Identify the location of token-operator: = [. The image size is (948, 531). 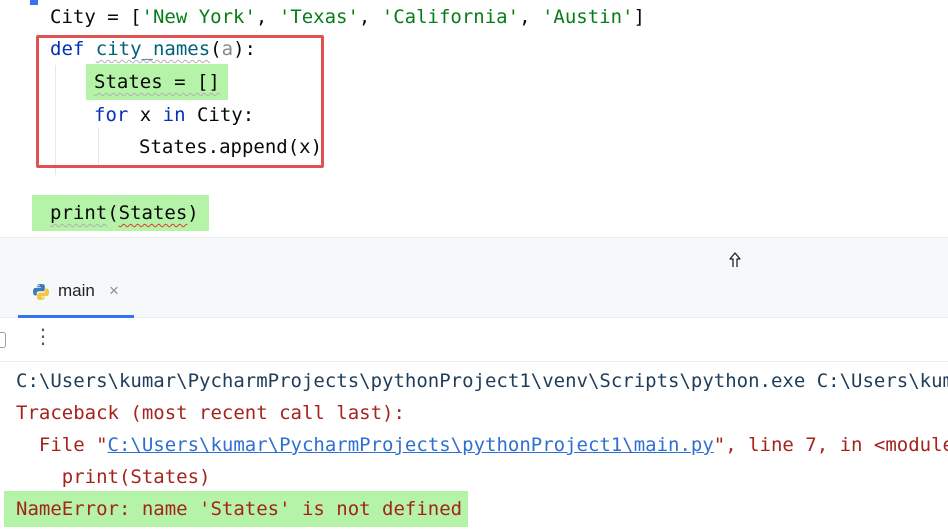
(118, 17).